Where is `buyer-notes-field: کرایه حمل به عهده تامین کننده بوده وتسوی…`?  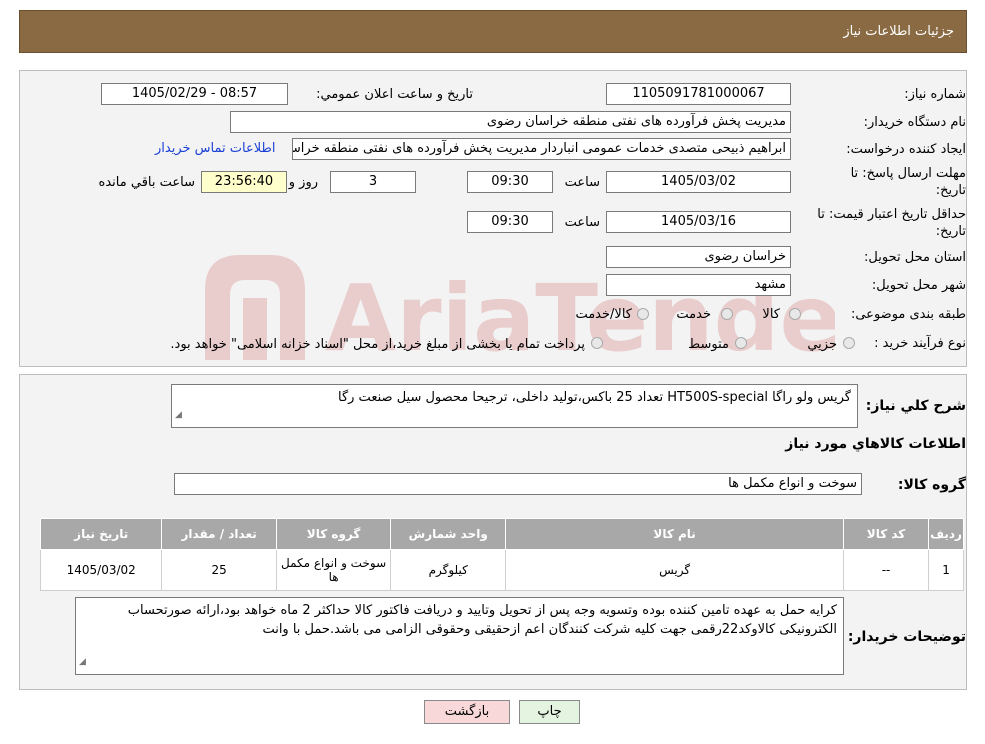 buyer-notes-field: کرایه حمل به عهده تامین کننده بوده وتسوی… is located at coordinates (459, 636).